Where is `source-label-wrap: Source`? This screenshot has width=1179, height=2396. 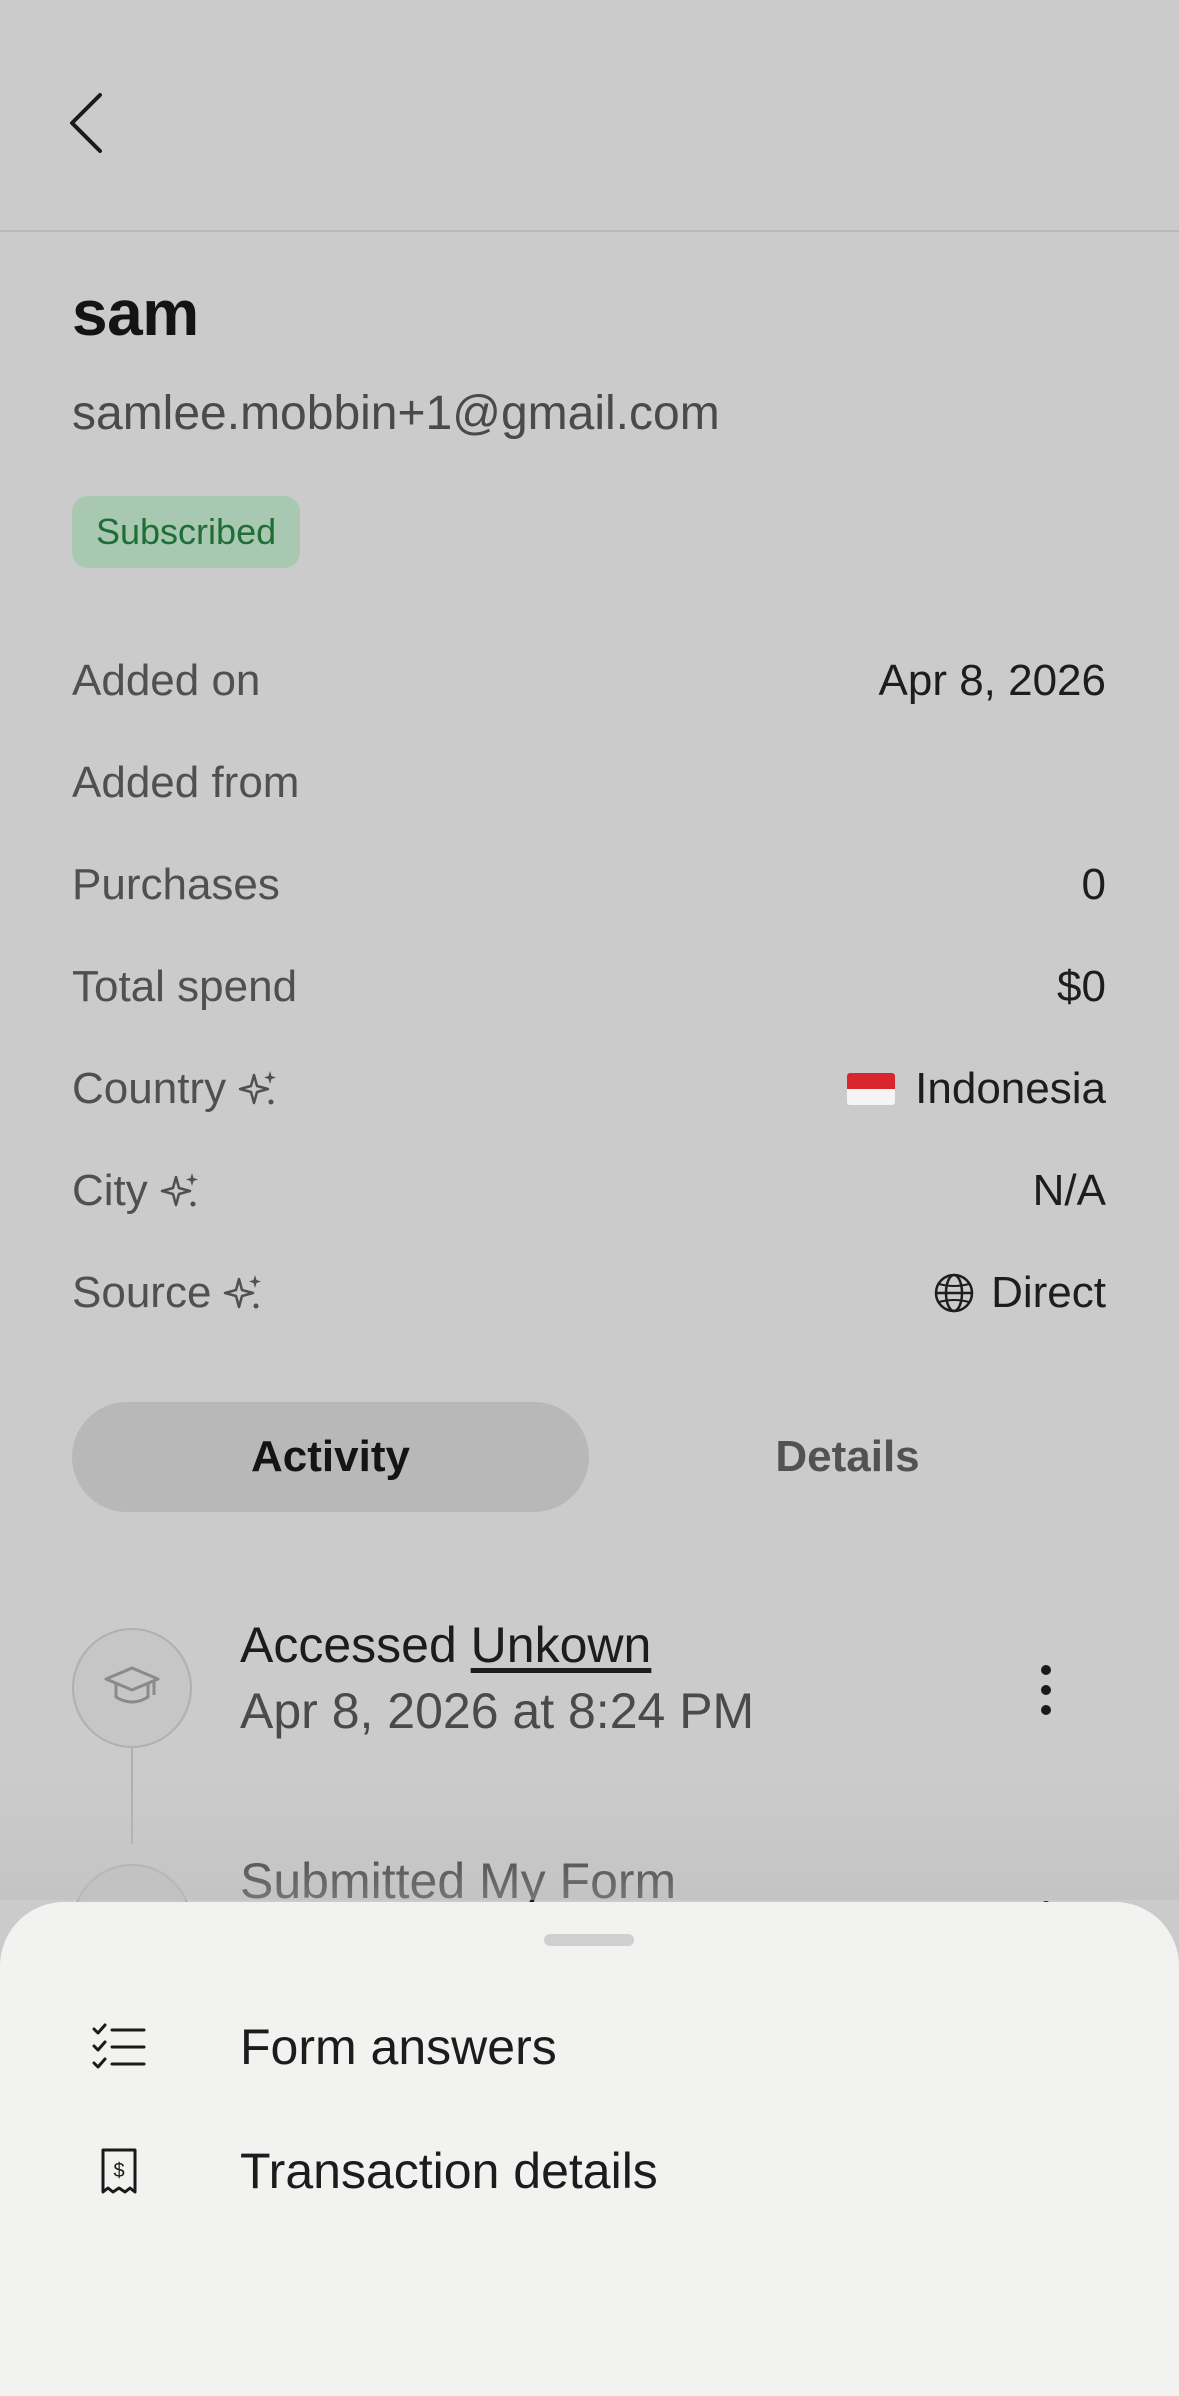
source-label-wrap: Source is located at coordinates (167, 1293).